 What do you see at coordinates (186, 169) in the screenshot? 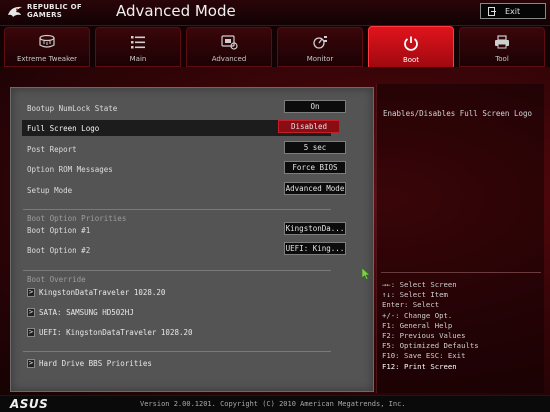
I see `setting-option-rom-messages: Option ROM Messages Force BIOS` at bounding box center [186, 169].